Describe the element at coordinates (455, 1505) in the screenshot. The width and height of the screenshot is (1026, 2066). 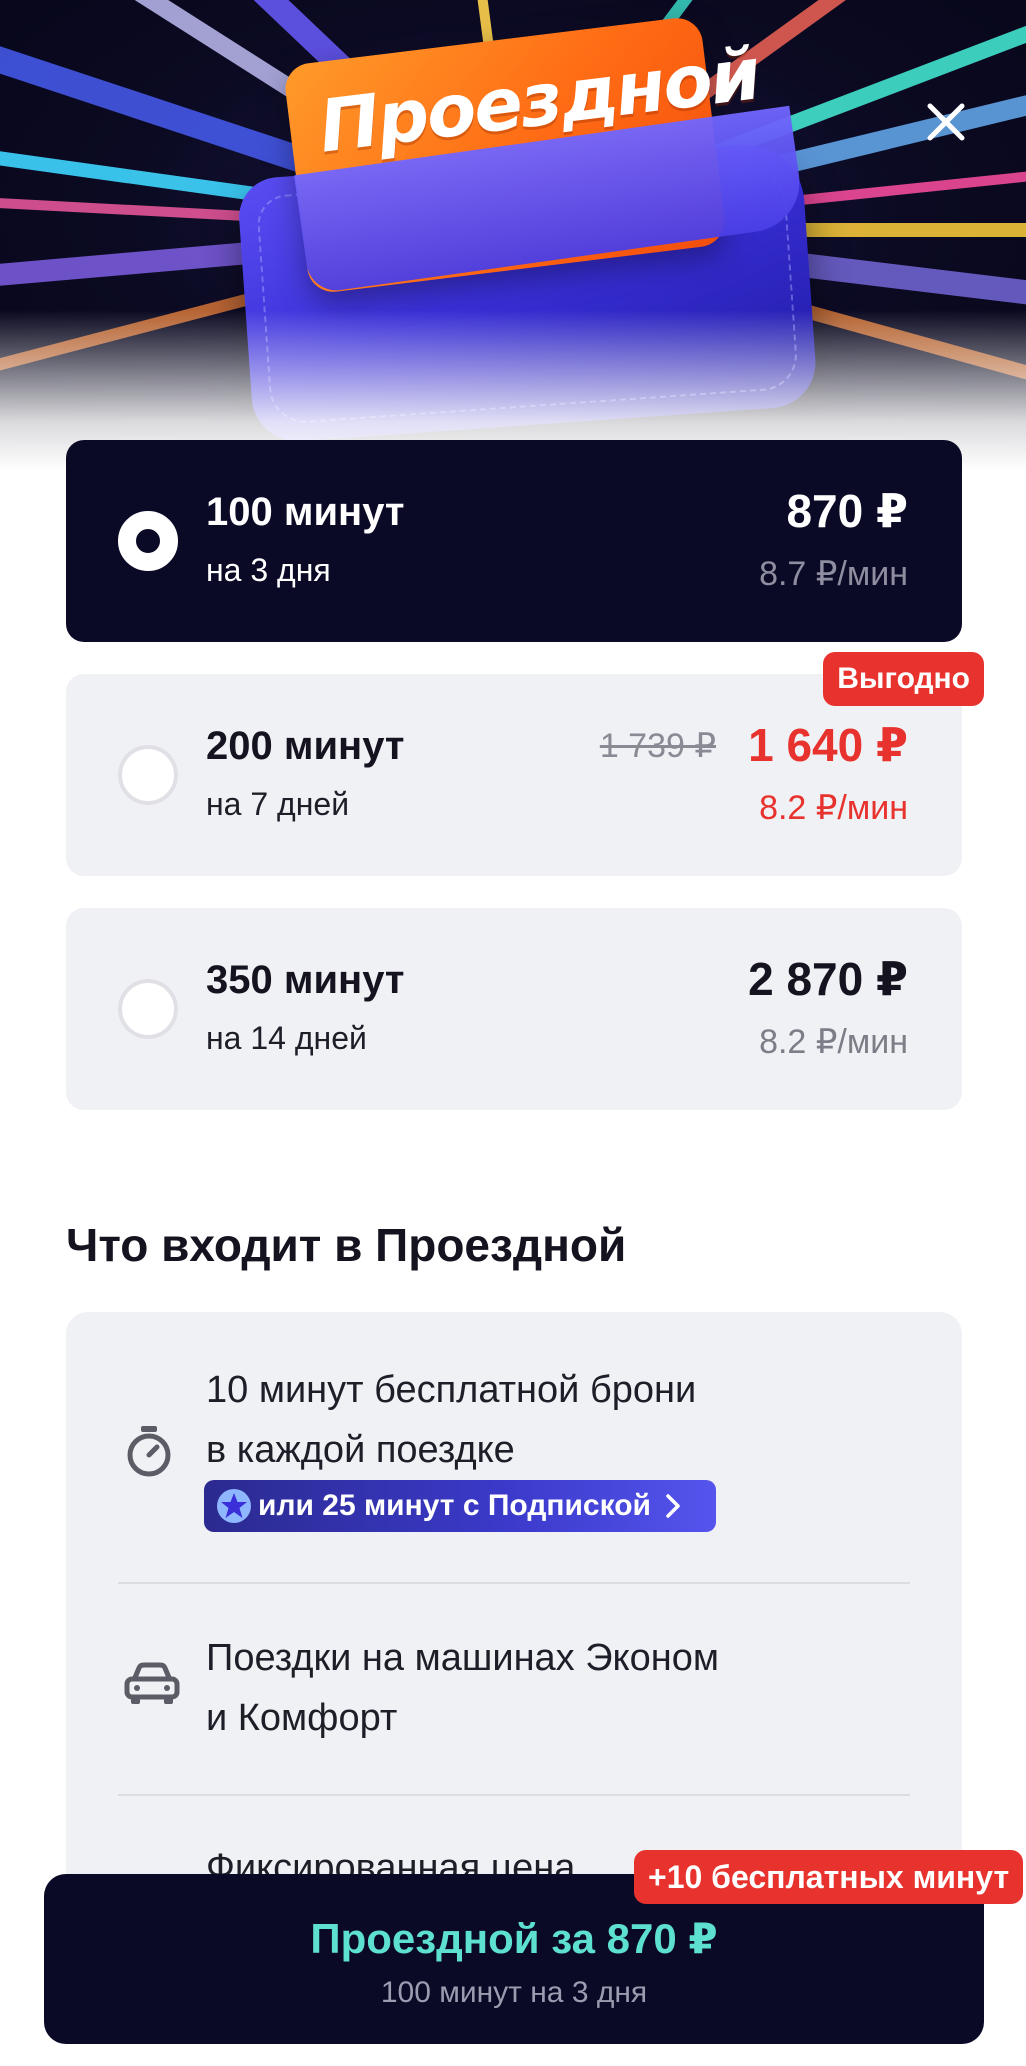
I see `subscription-chip-label: или 25 минут с Подпиской` at that location.